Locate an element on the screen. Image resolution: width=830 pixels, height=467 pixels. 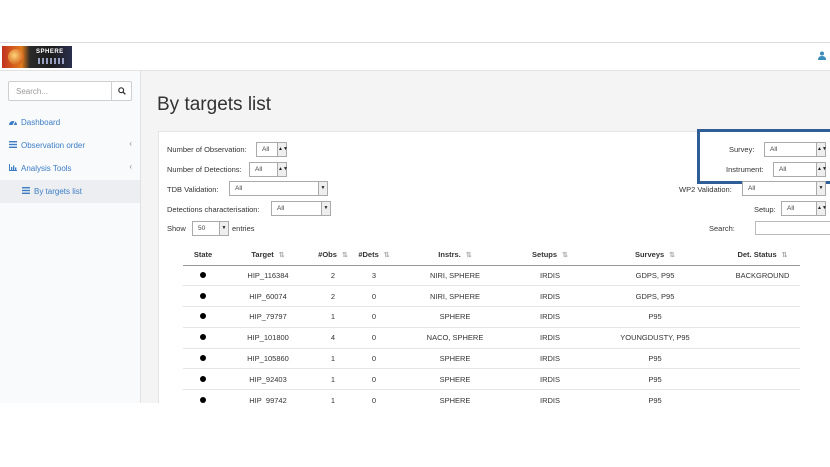
column-header: Det. Status ⇅ is located at coordinates (762, 255).